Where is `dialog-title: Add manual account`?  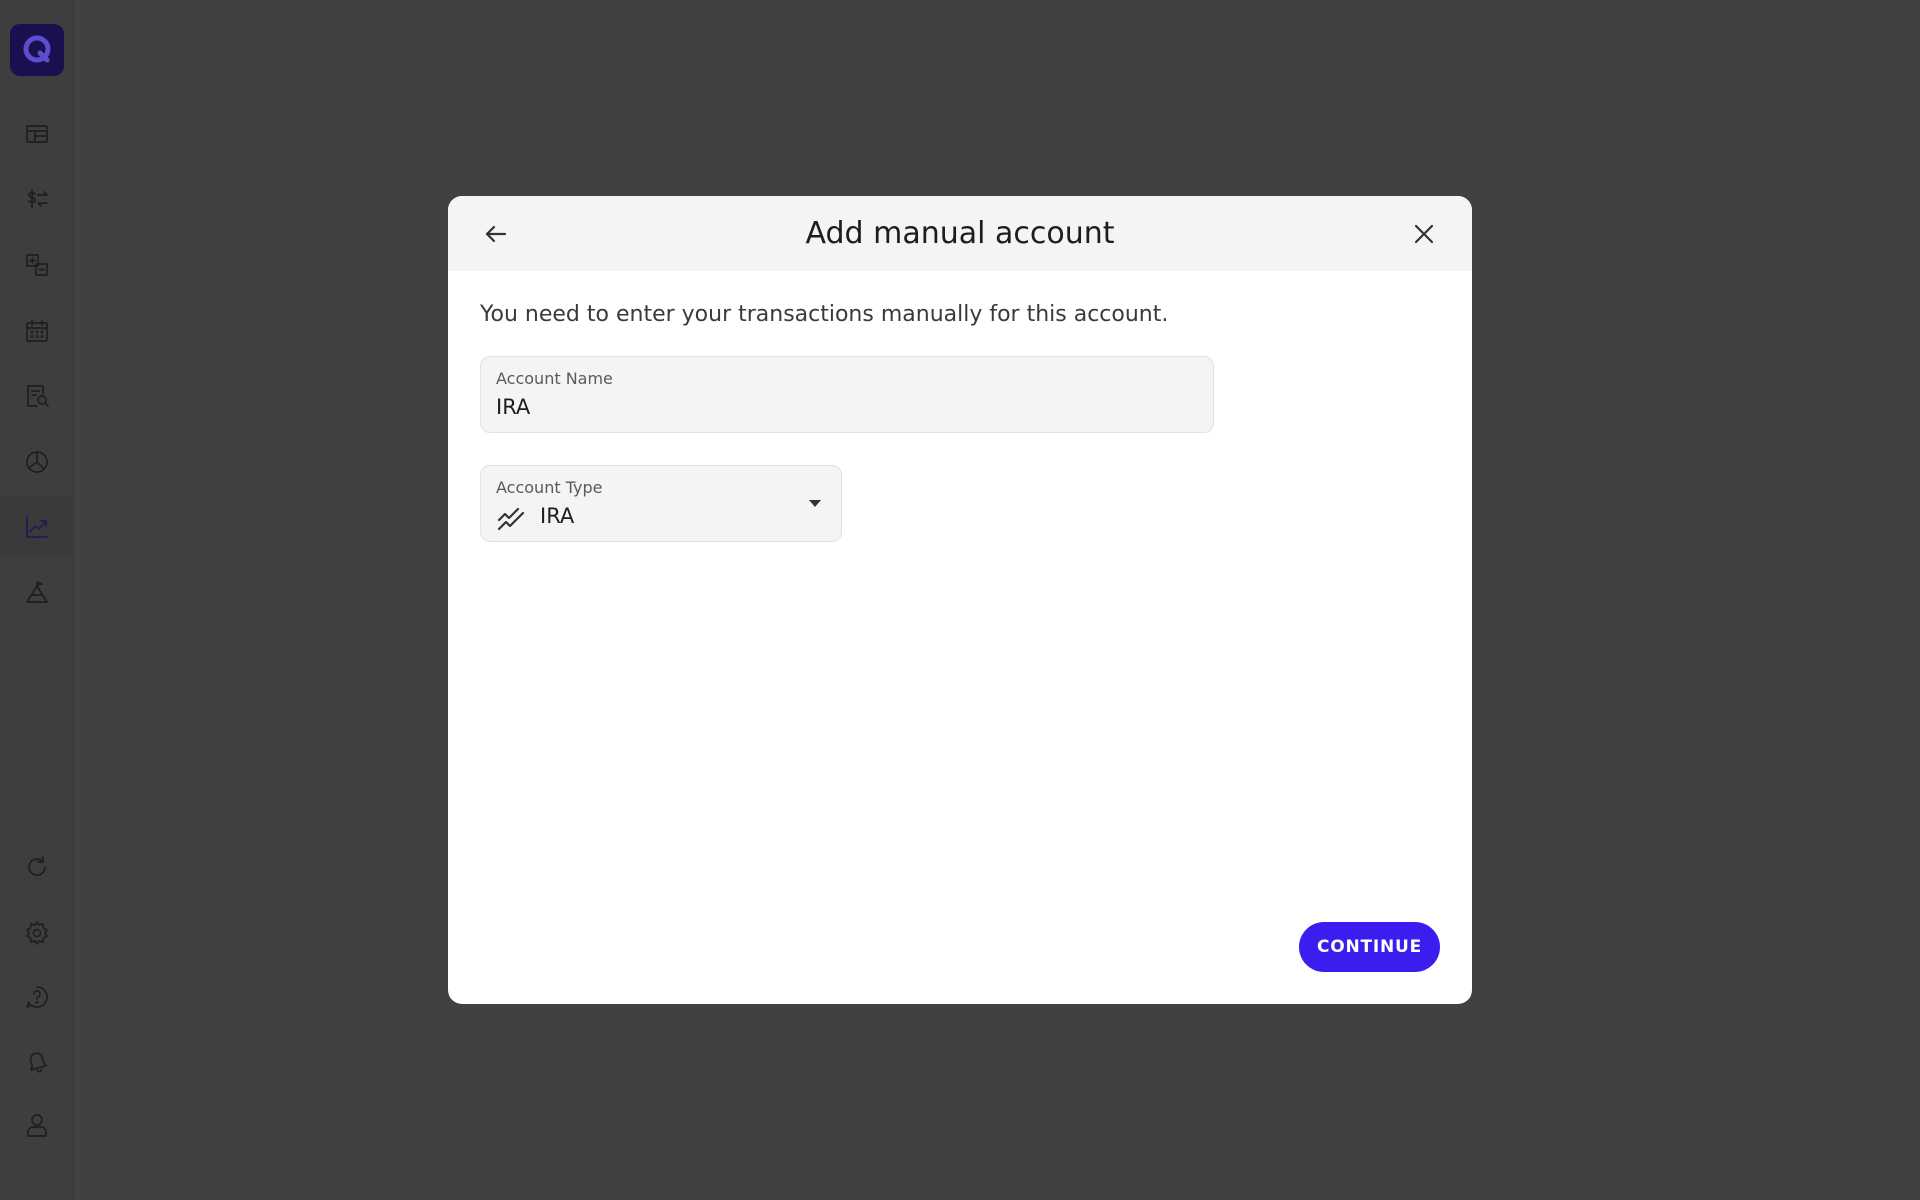 dialog-title: Add manual account is located at coordinates (960, 233).